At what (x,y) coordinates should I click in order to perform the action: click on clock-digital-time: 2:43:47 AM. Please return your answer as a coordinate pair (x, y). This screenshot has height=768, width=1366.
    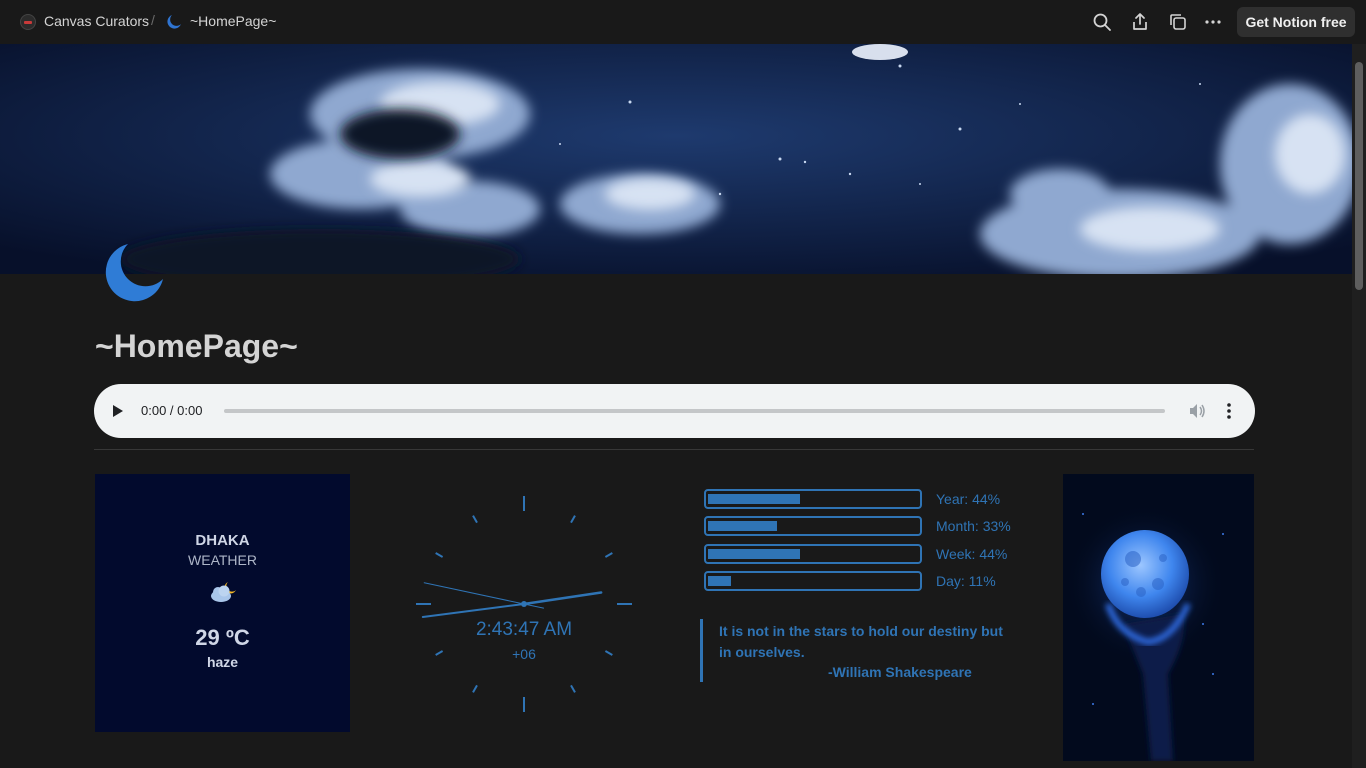
    Looking at the image, I should click on (524, 629).